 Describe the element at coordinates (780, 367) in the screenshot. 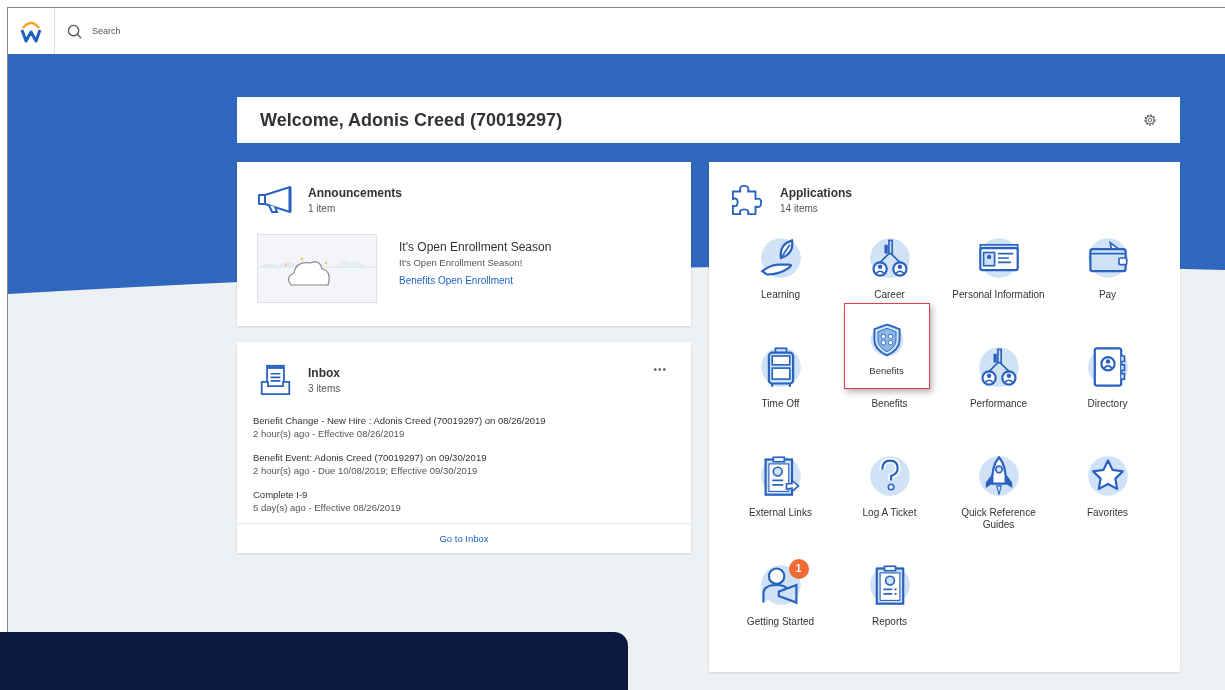

I see `suitcase-icon` at that location.